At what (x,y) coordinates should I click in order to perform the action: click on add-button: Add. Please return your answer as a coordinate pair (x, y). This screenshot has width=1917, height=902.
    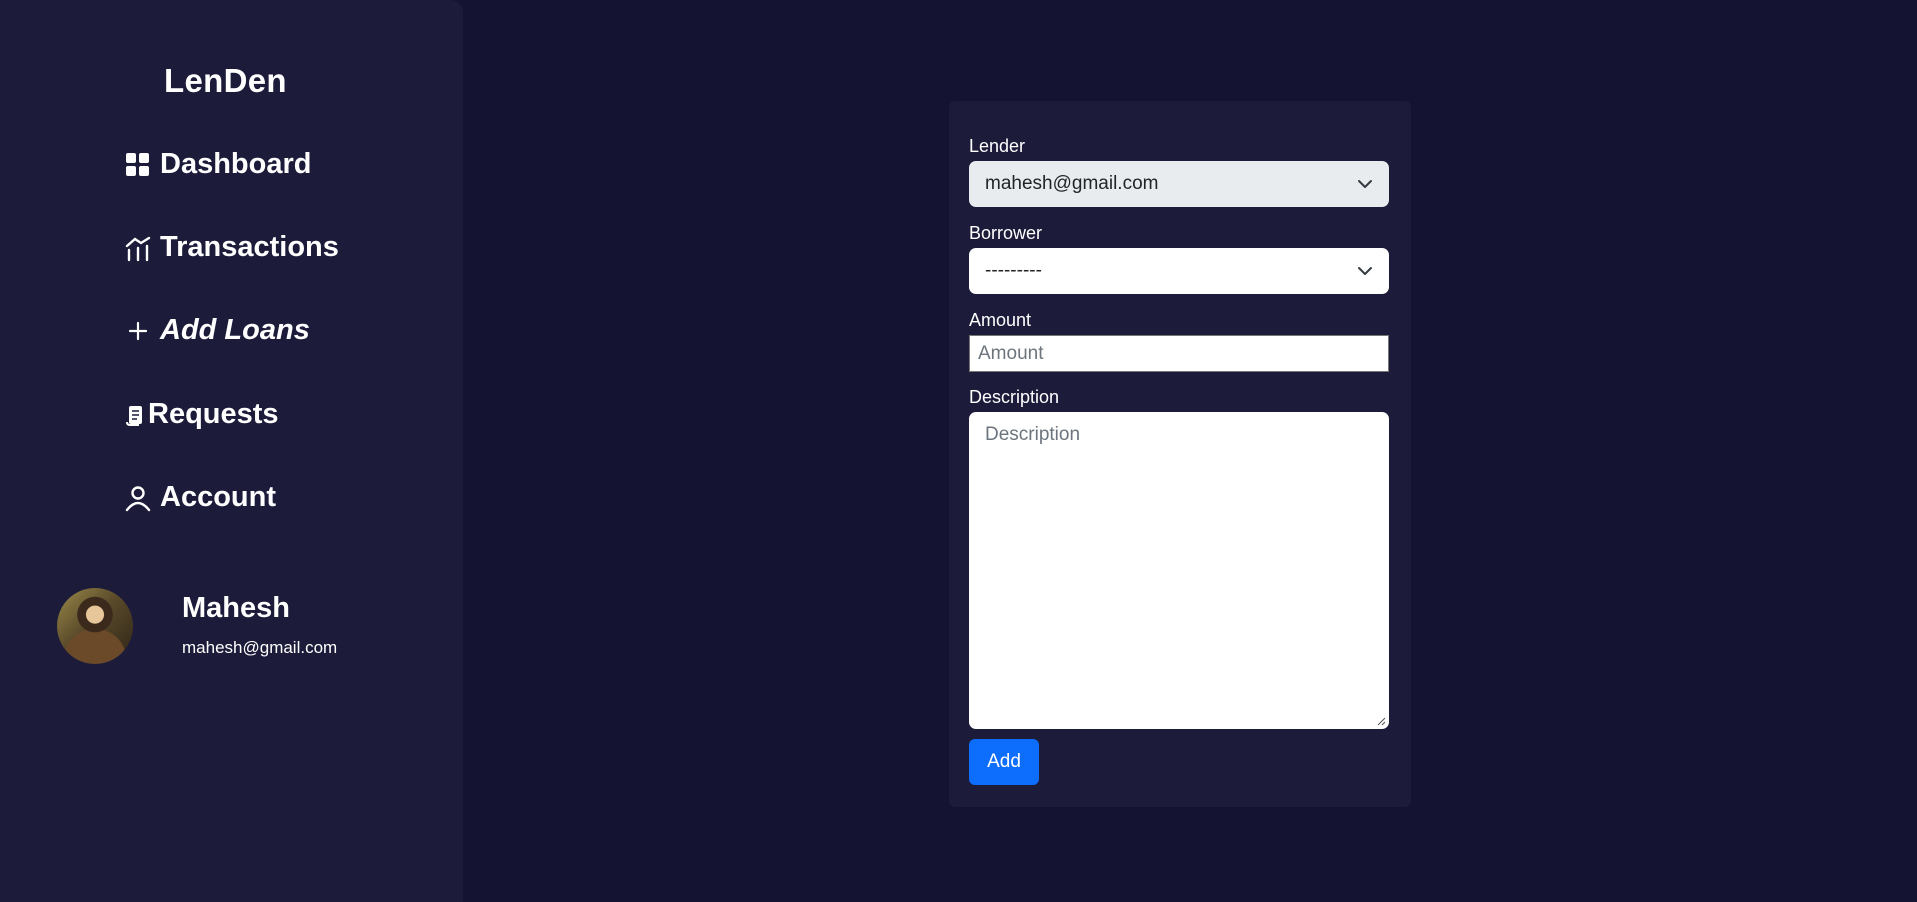
    Looking at the image, I should click on (1004, 762).